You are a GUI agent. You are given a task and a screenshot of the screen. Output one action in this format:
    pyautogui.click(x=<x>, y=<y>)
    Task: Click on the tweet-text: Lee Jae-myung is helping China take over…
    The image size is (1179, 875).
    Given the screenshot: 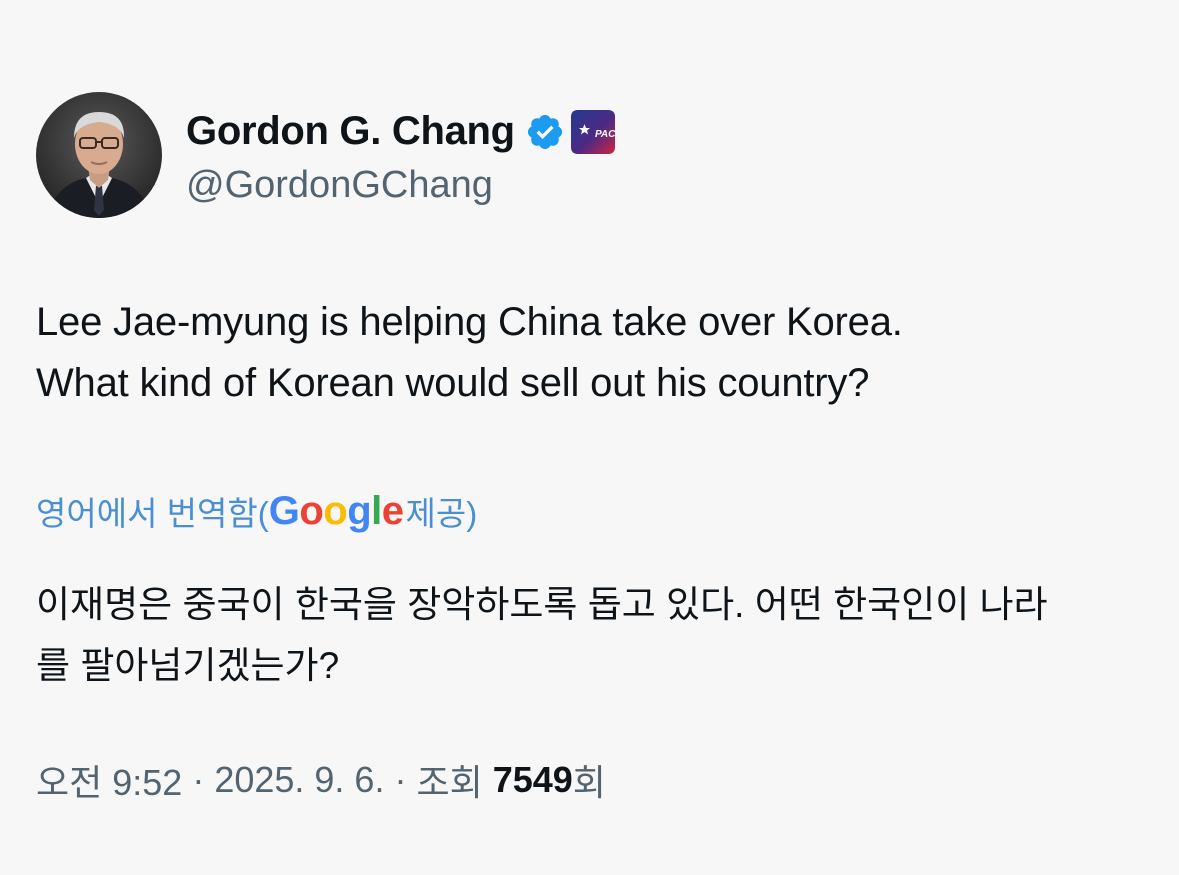 What is the action you would take?
    pyautogui.click(x=591, y=353)
    